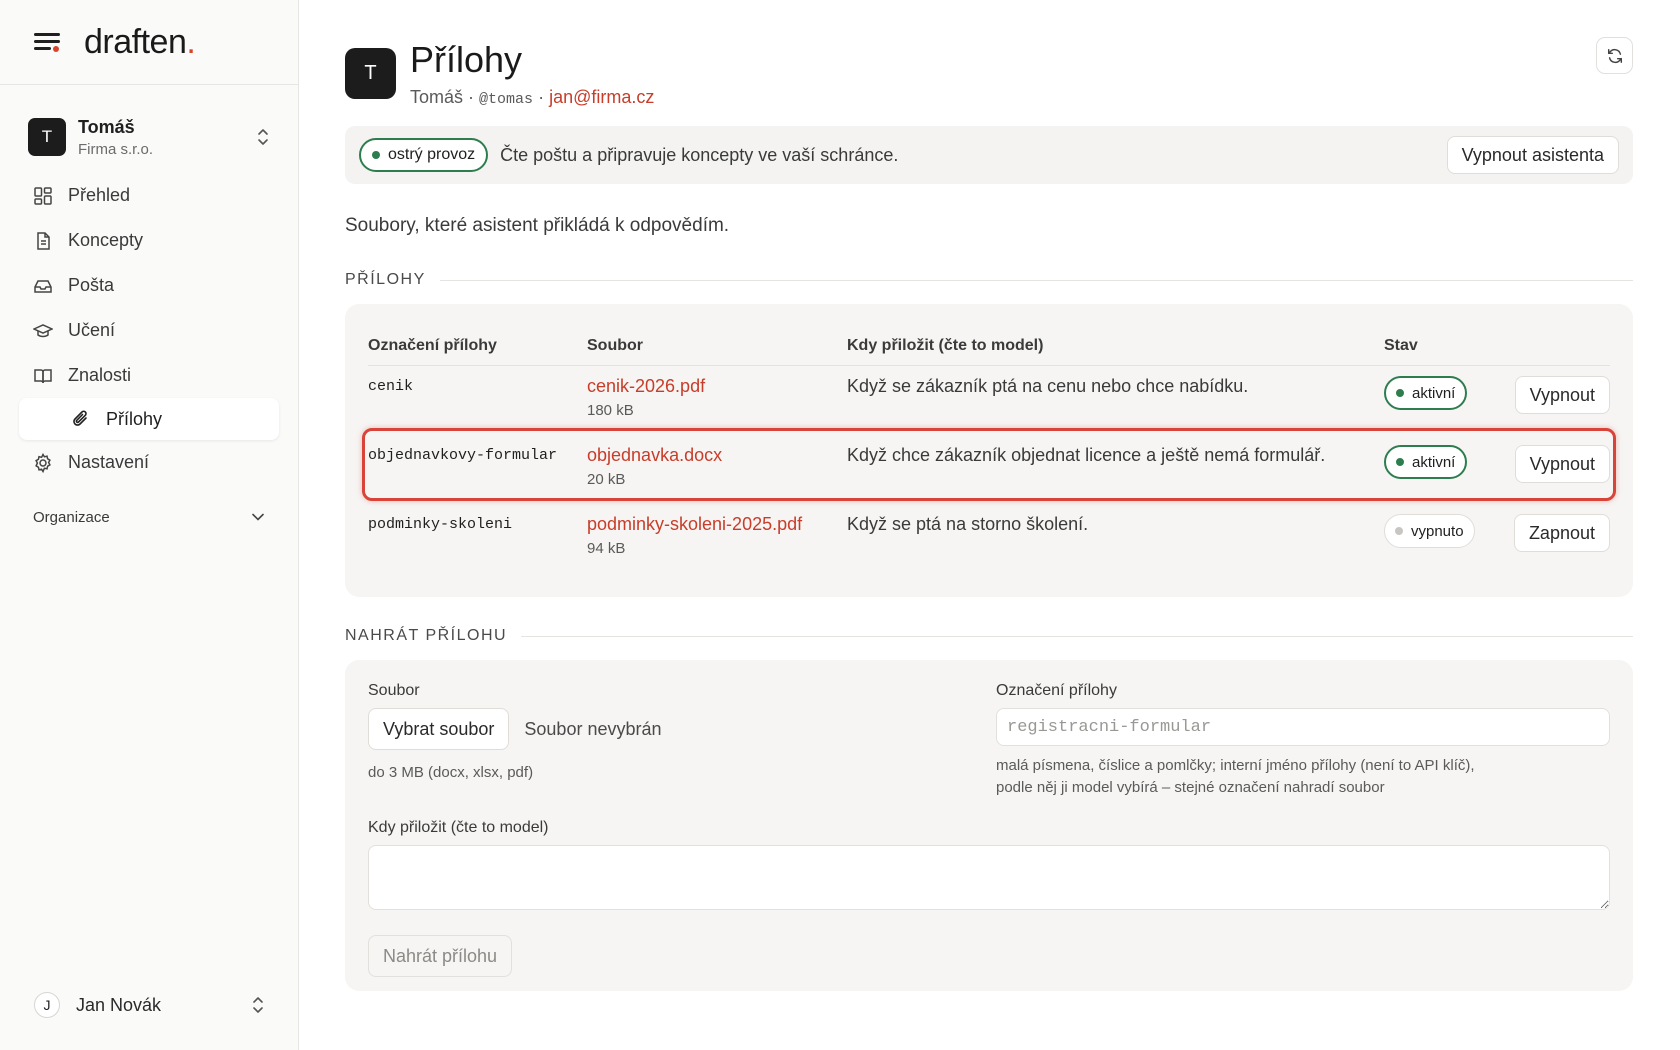 The height and width of the screenshot is (1050, 1680). I want to click on header-email-link: jan@firma.cz, so click(601, 97).